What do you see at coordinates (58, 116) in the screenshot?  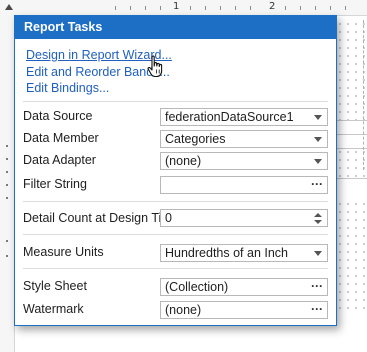 I see `data-source-label: Data Source` at bounding box center [58, 116].